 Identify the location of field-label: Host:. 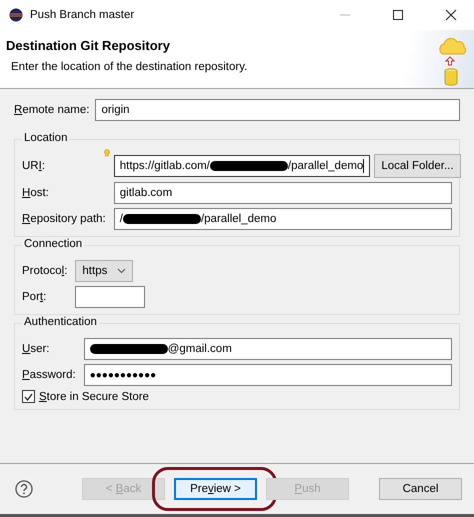
(36, 193).